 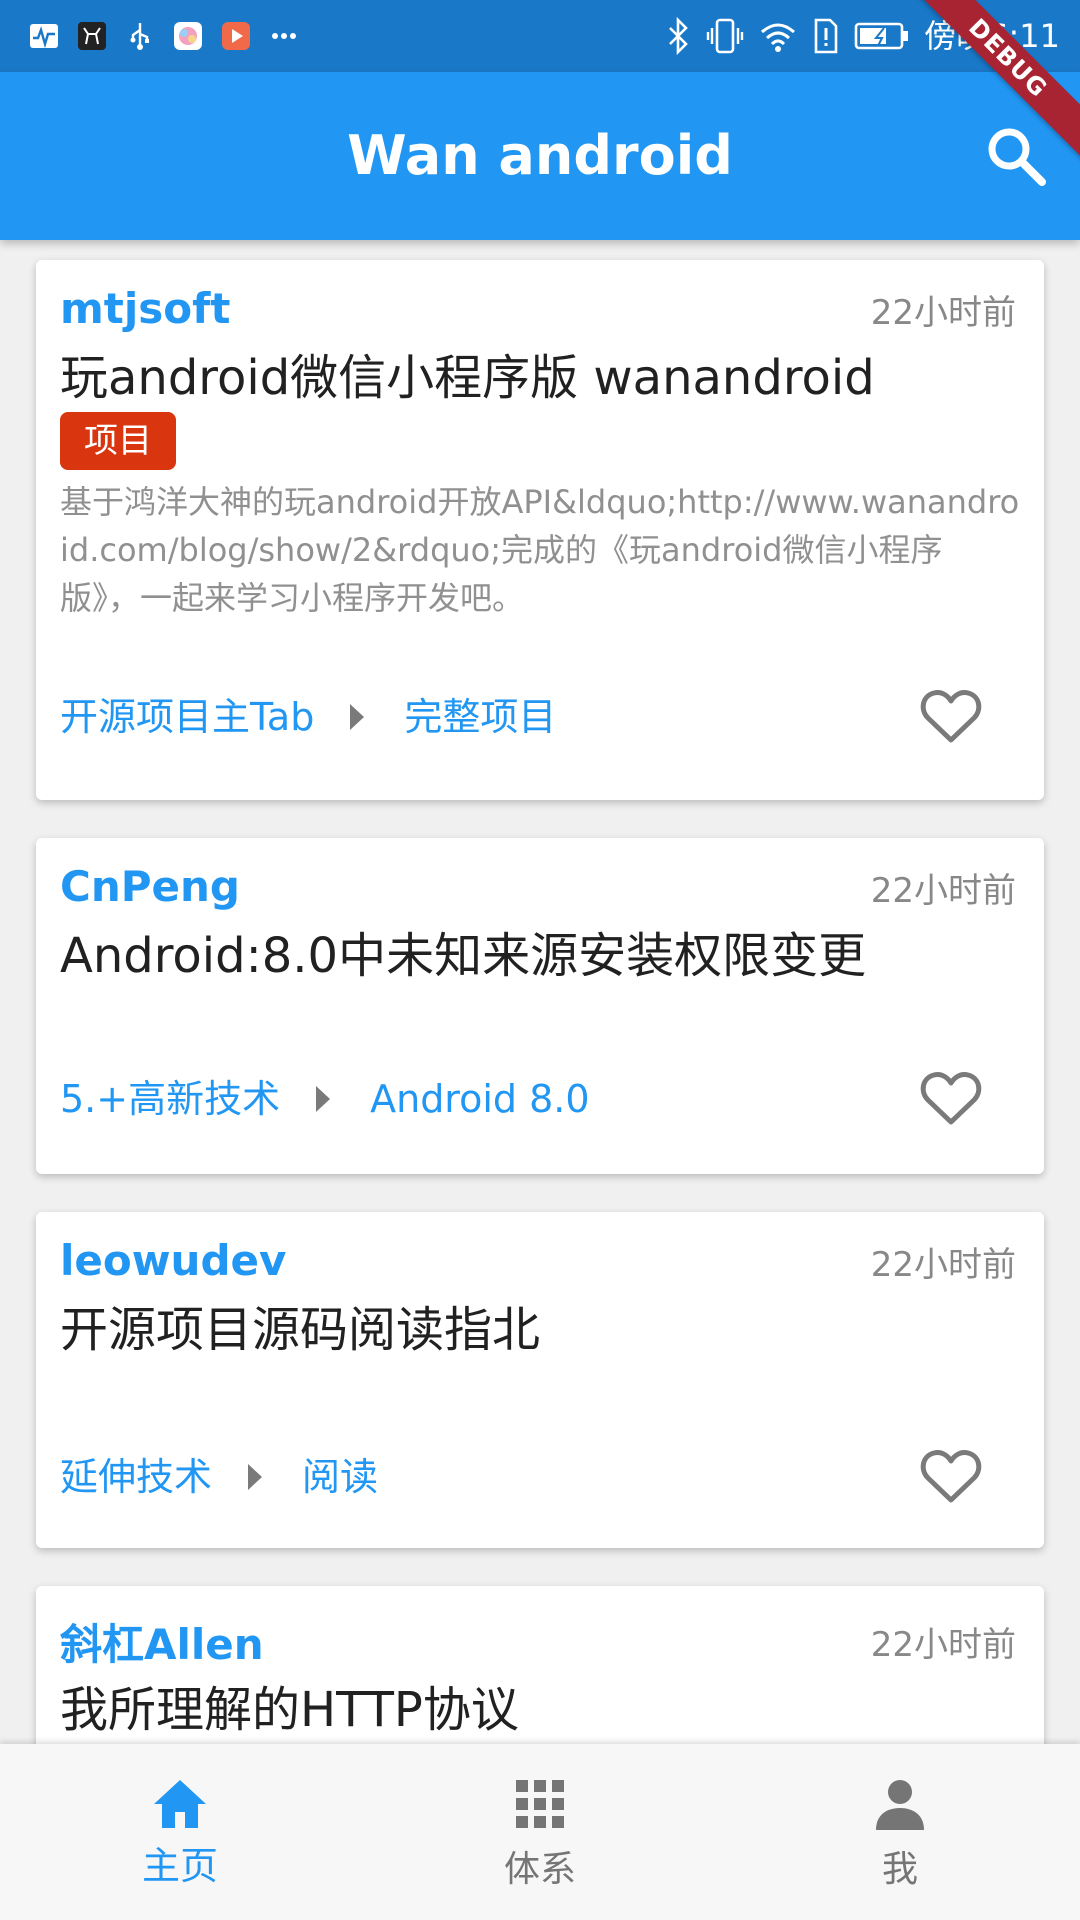 What do you see at coordinates (540, 956) in the screenshot?
I see `article-title: Android:8.0中未知来源安装权限变更` at bounding box center [540, 956].